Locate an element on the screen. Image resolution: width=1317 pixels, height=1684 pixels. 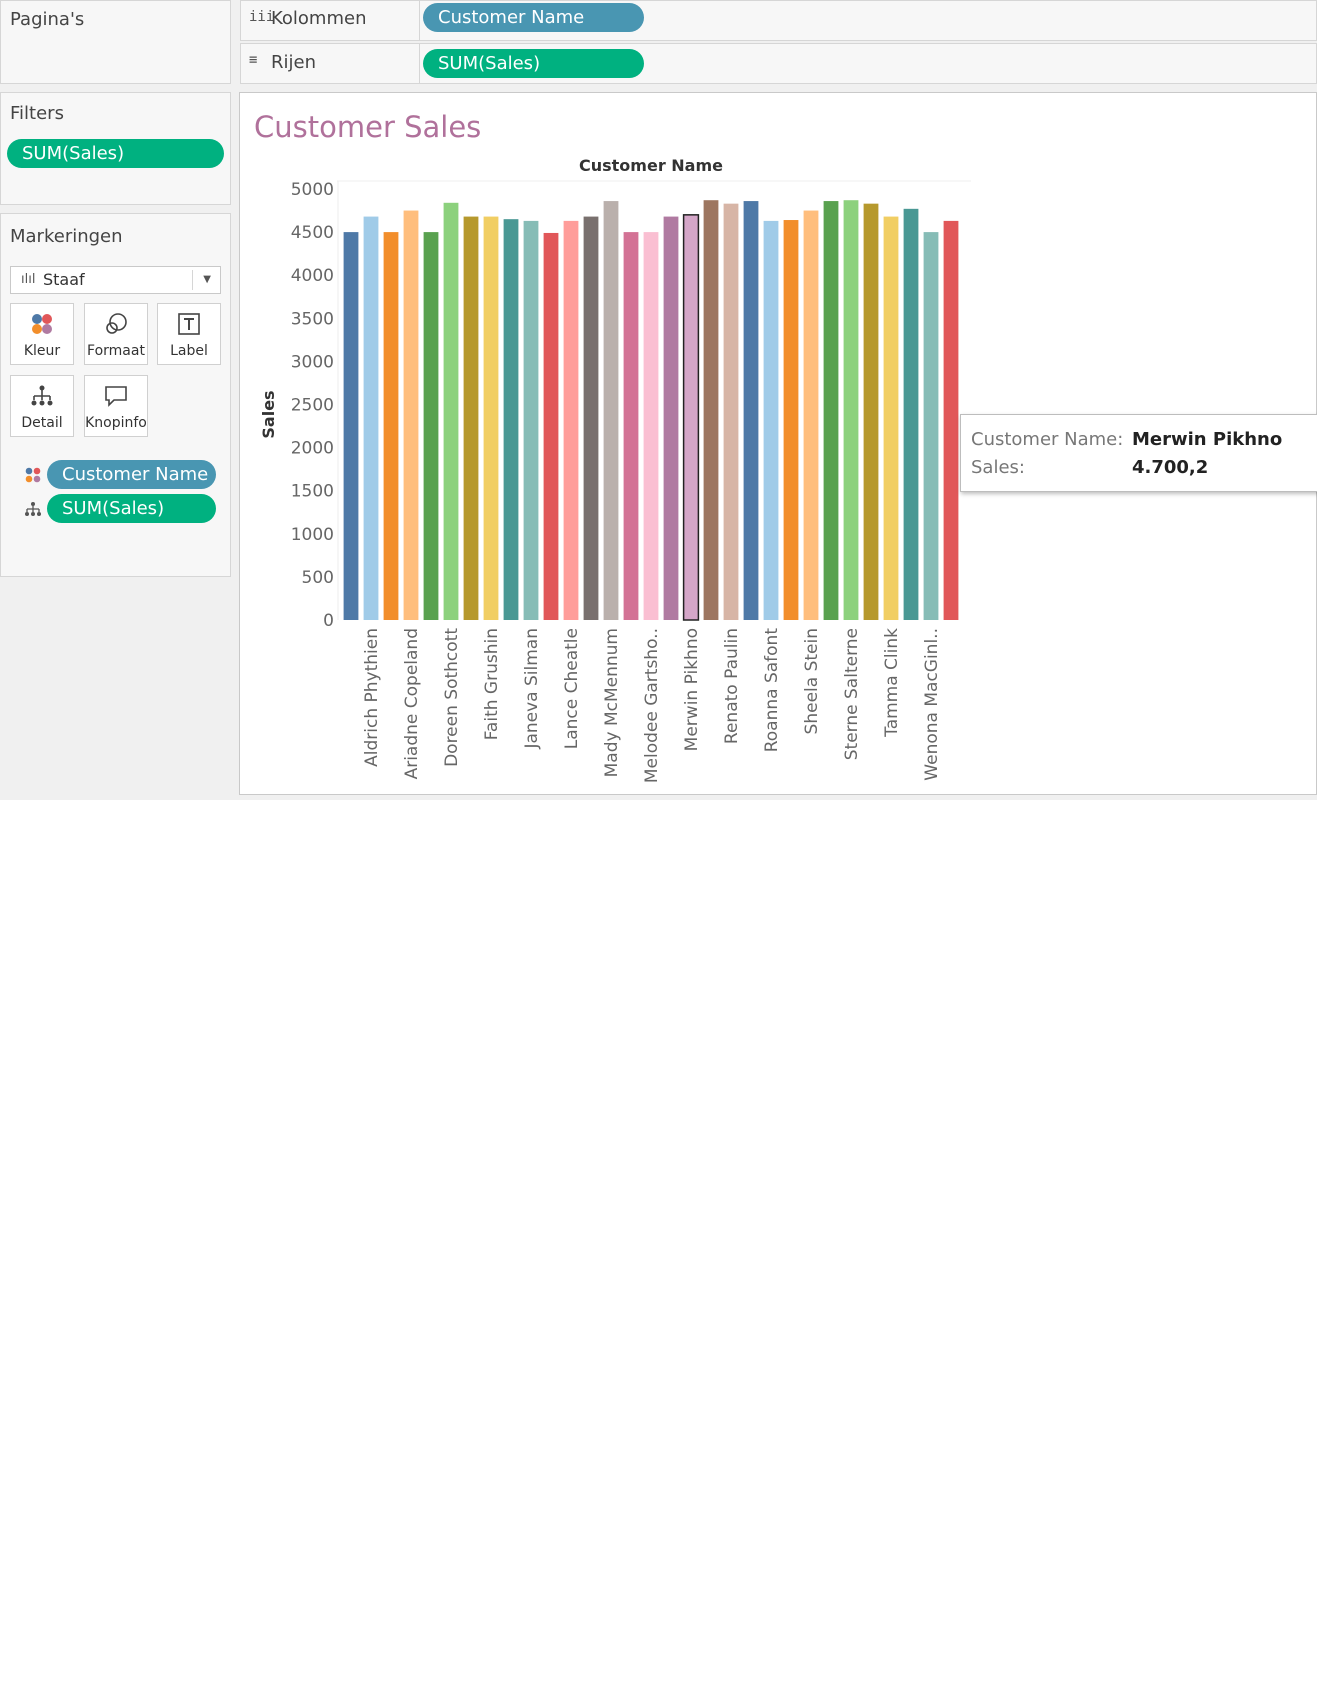
tooltip-value-sales: 4.700,2 is located at coordinates (1170, 467).